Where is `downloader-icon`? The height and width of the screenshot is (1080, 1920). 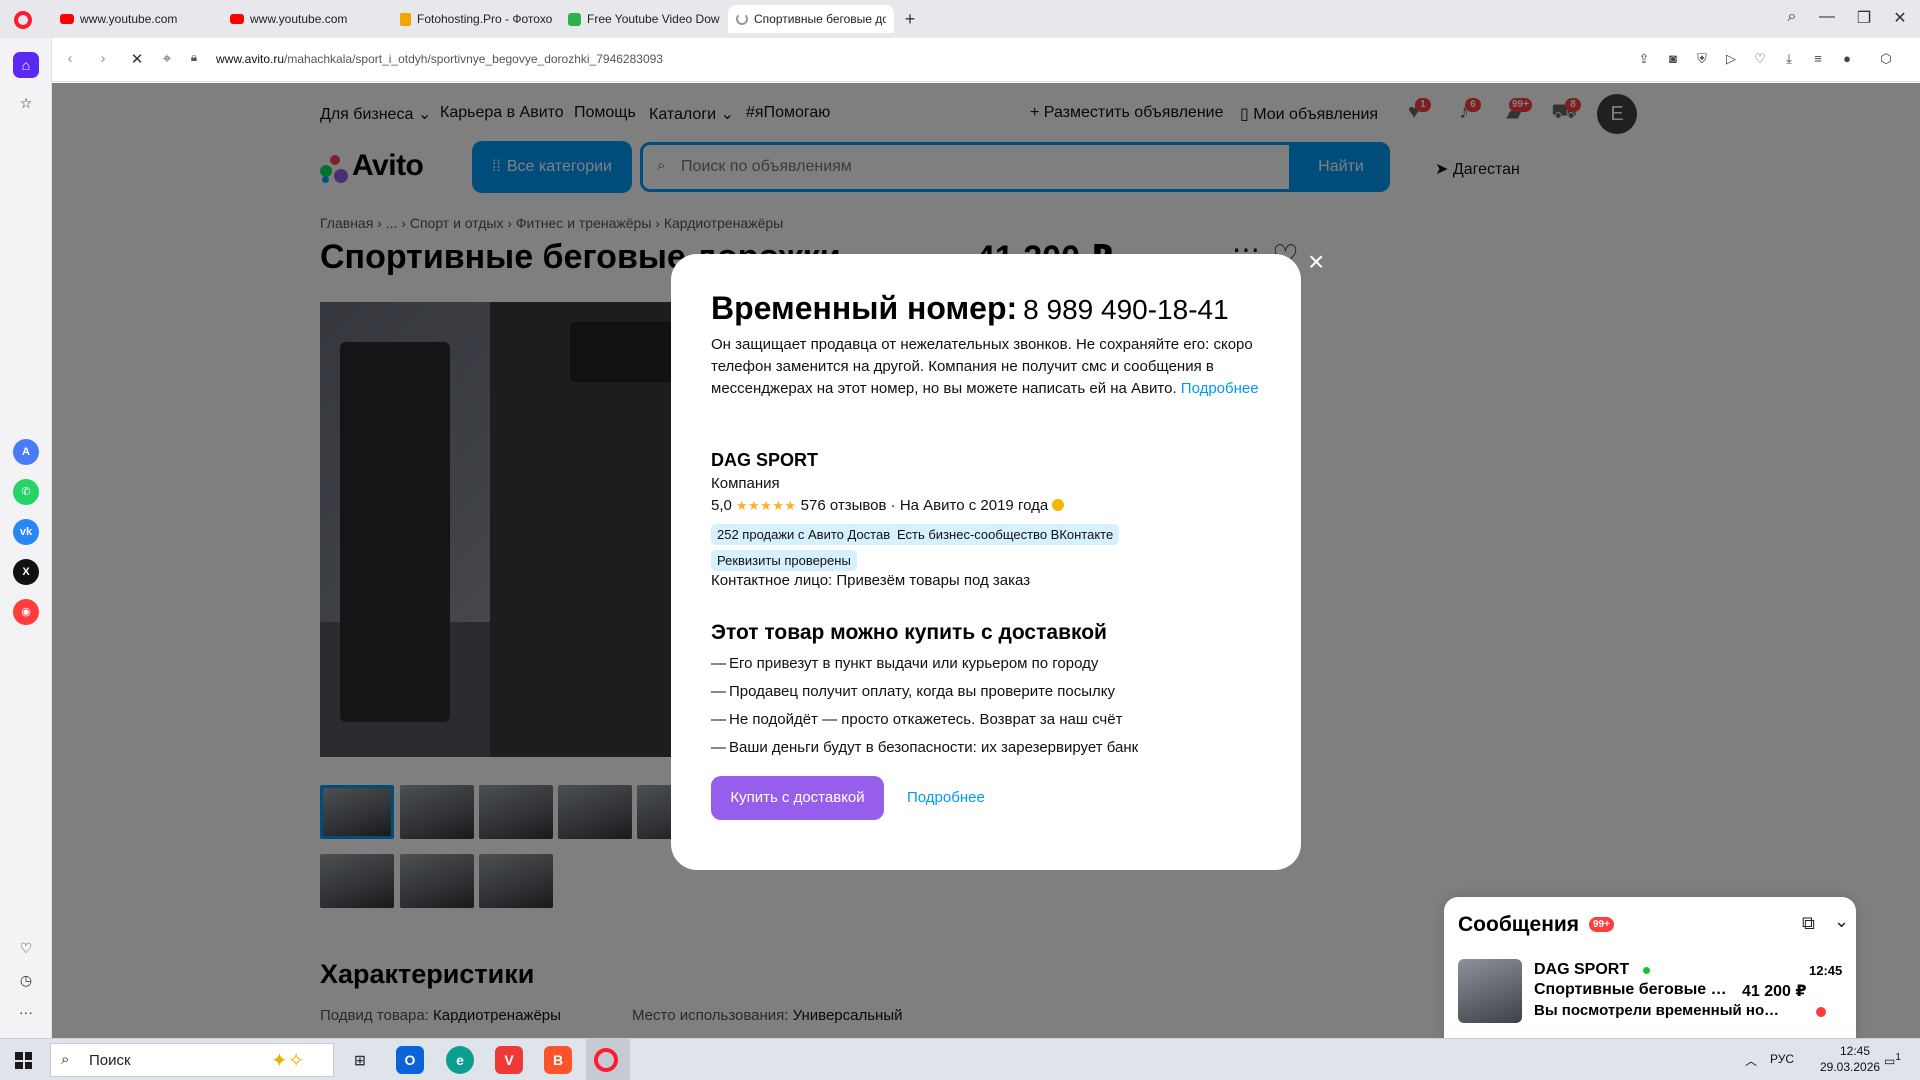 downloader-icon is located at coordinates (574, 19).